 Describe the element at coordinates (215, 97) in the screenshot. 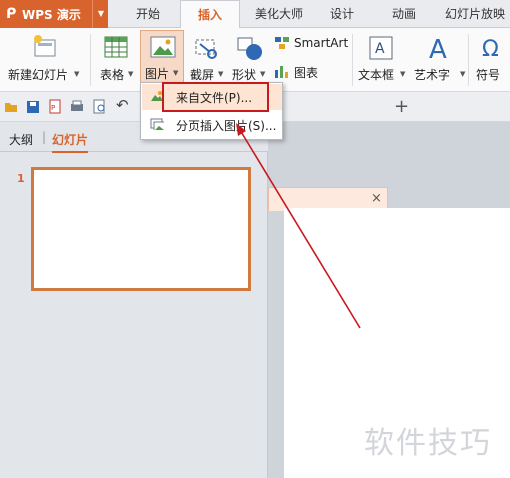

I see `highlight-box` at that location.